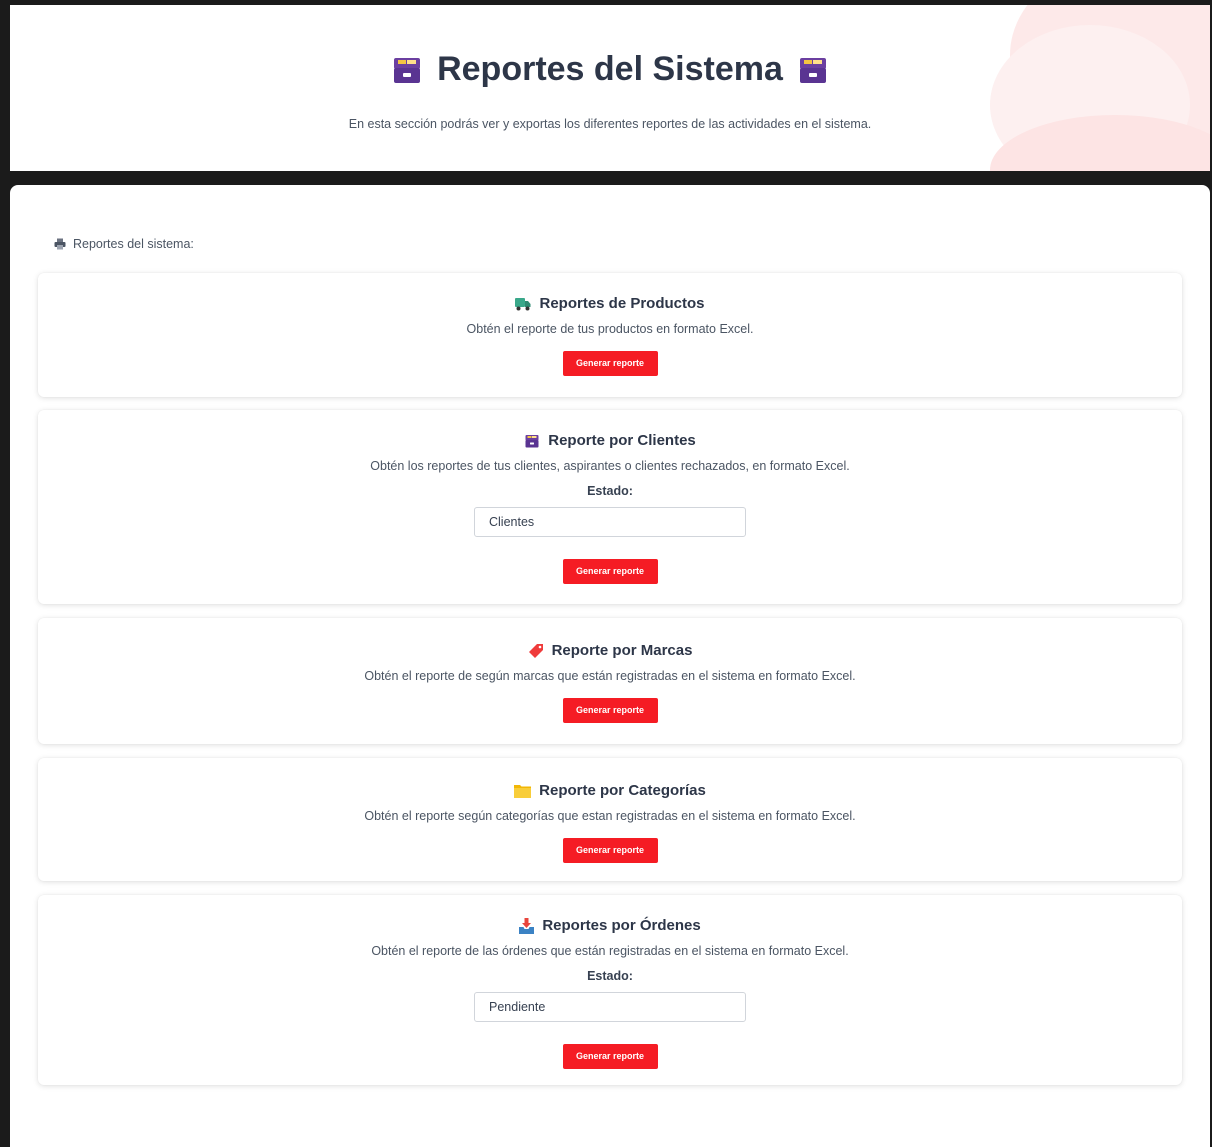 This screenshot has width=1212, height=1147. I want to click on card-title: Reportes de Productos, so click(610, 303).